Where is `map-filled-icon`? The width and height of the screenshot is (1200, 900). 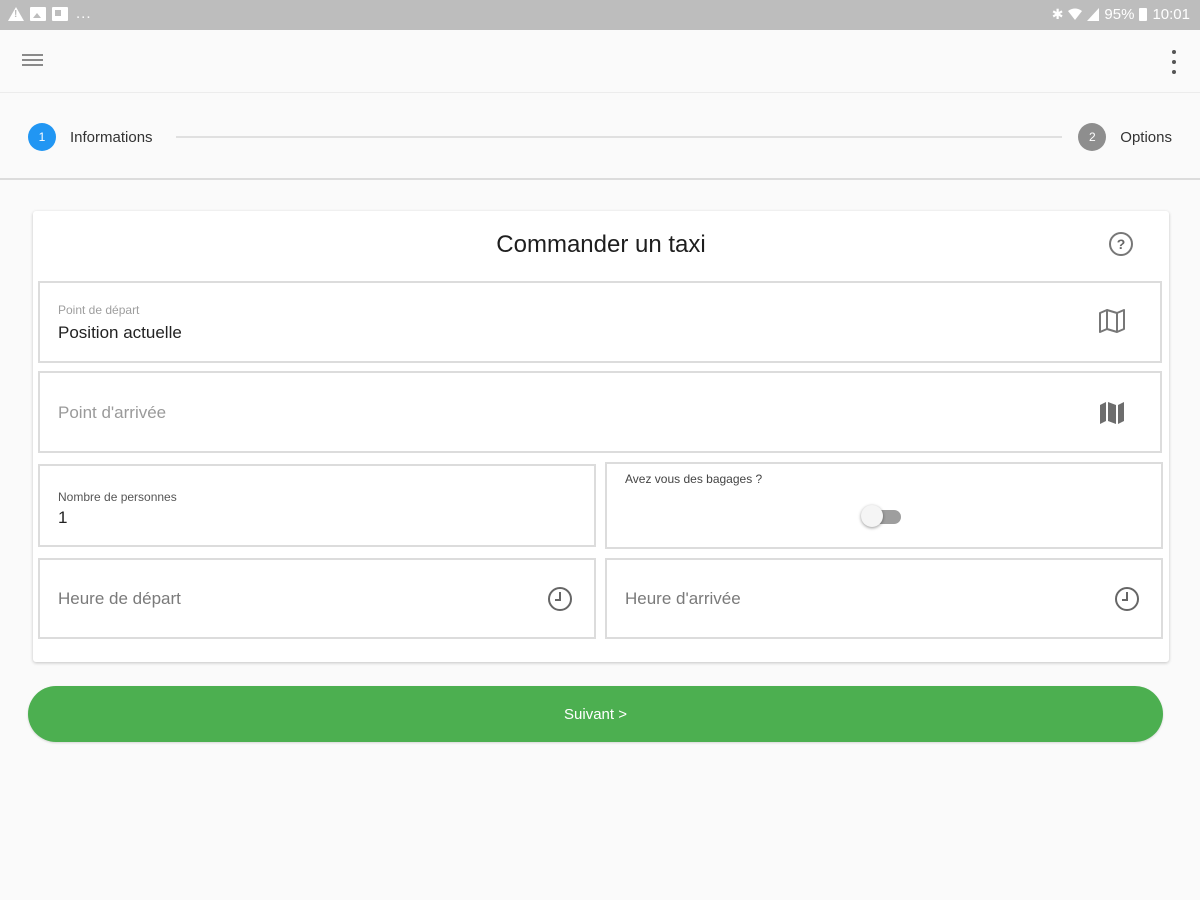
map-filled-icon is located at coordinates (1112, 413).